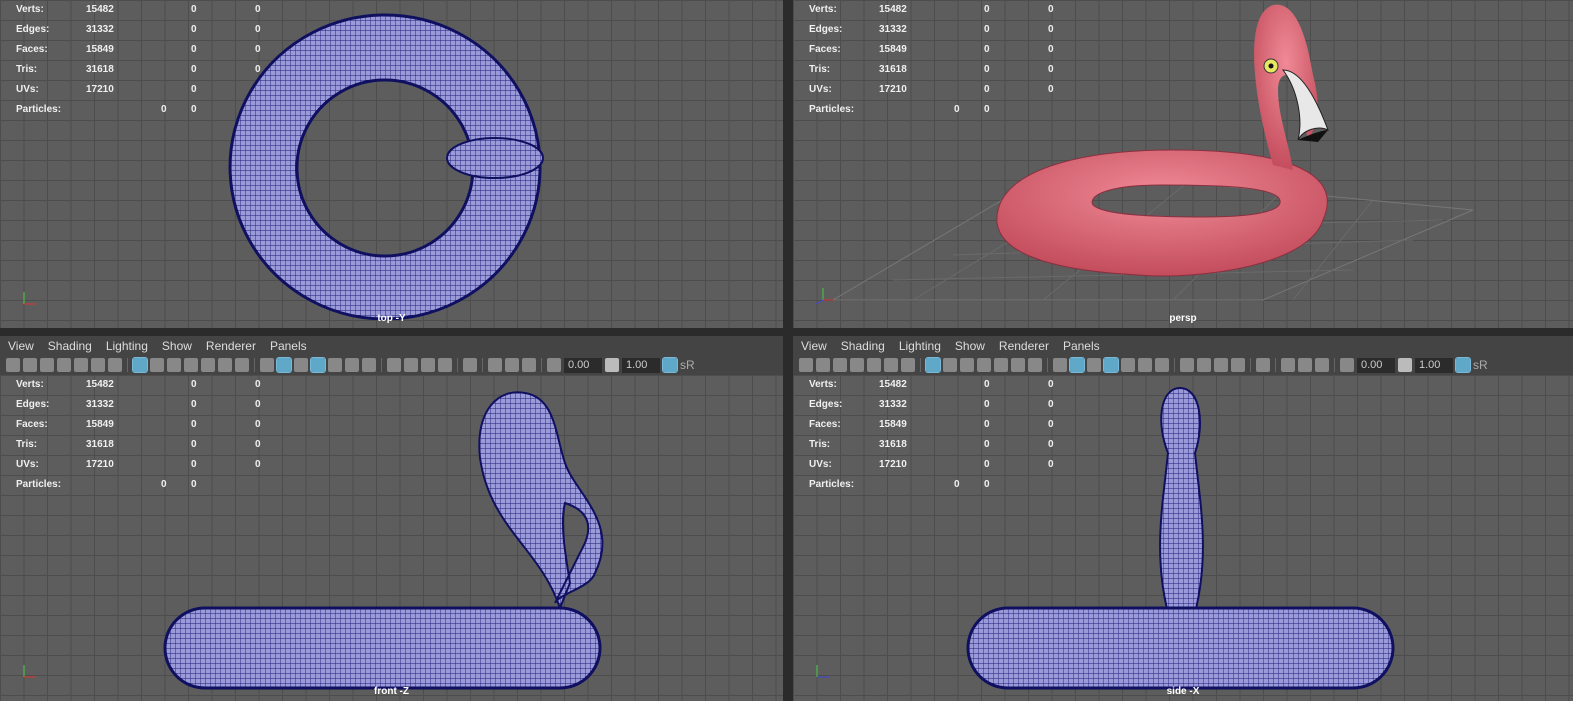 This screenshot has height=701, width=1573. Describe the element at coordinates (391, 318) in the screenshot. I see `camera-label: top -Y` at that location.